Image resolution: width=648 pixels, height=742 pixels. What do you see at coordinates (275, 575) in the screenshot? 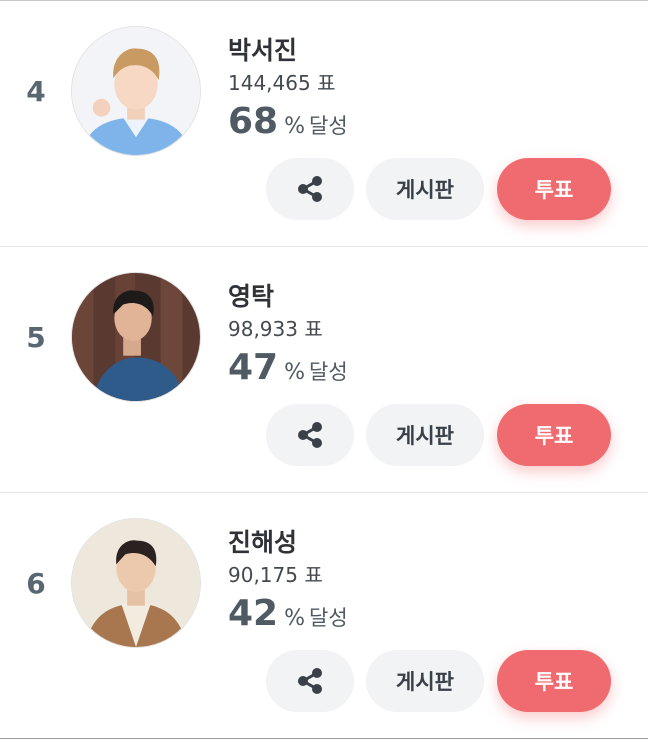
I see `vote-count: 90,175 표` at bounding box center [275, 575].